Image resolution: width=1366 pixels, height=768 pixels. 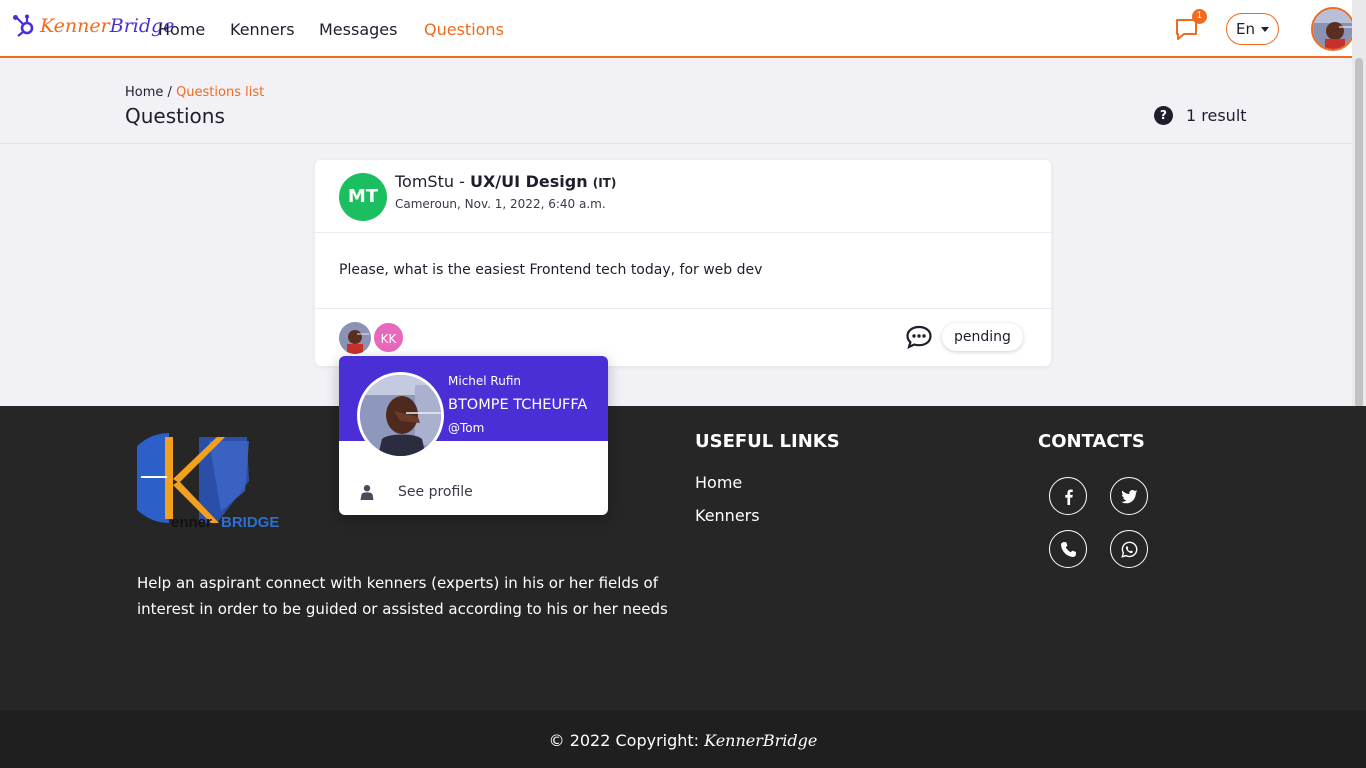 What do you see at coordinates (500, 204) in the screenshot?
I see `question-meta: Cameroun, Nov. 1, 2022, 6:40 a.m.` at bounding box center [500, 204].